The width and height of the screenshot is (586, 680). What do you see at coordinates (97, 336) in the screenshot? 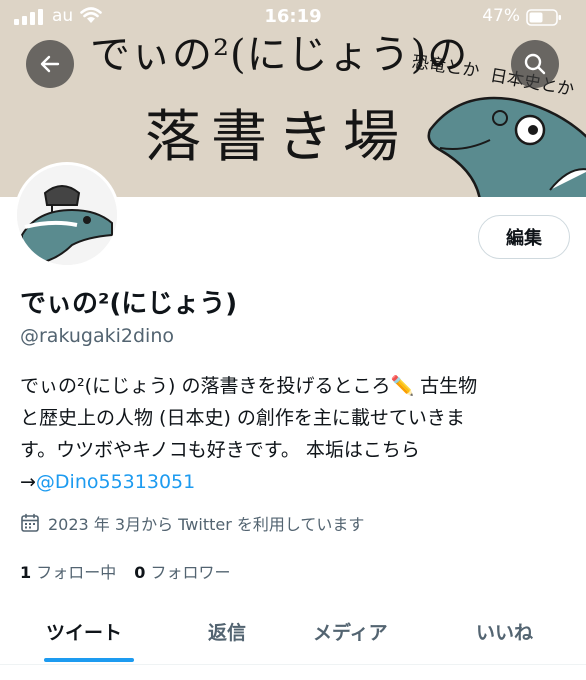
I see `user-handle: @rakugaki2dino` at bounding box center [97, 336].